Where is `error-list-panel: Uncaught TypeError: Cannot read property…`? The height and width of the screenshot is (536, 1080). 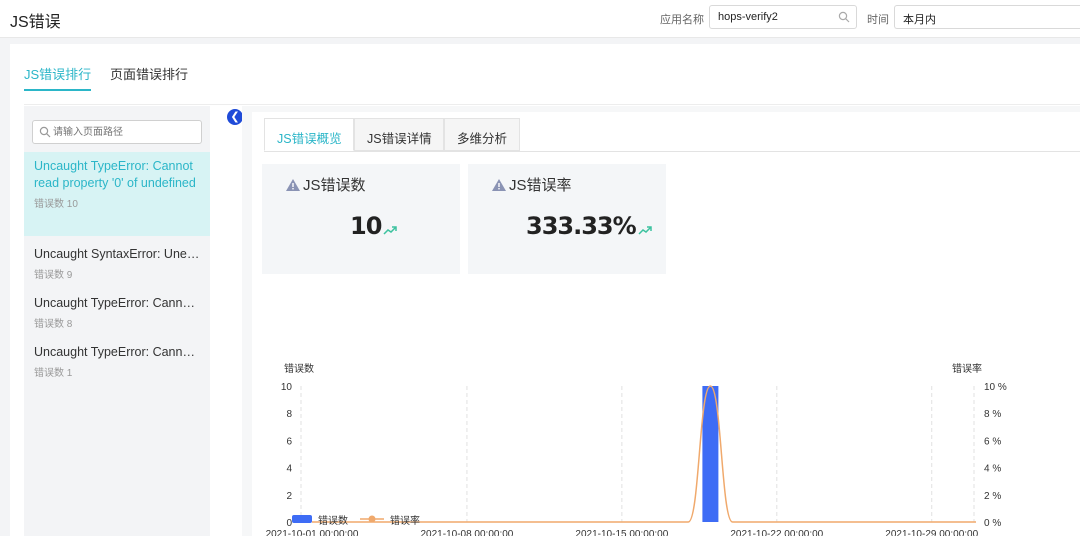 error-list-panel: Uncaught TypeError: Cannot read property… is located at coordinates (117, 321).